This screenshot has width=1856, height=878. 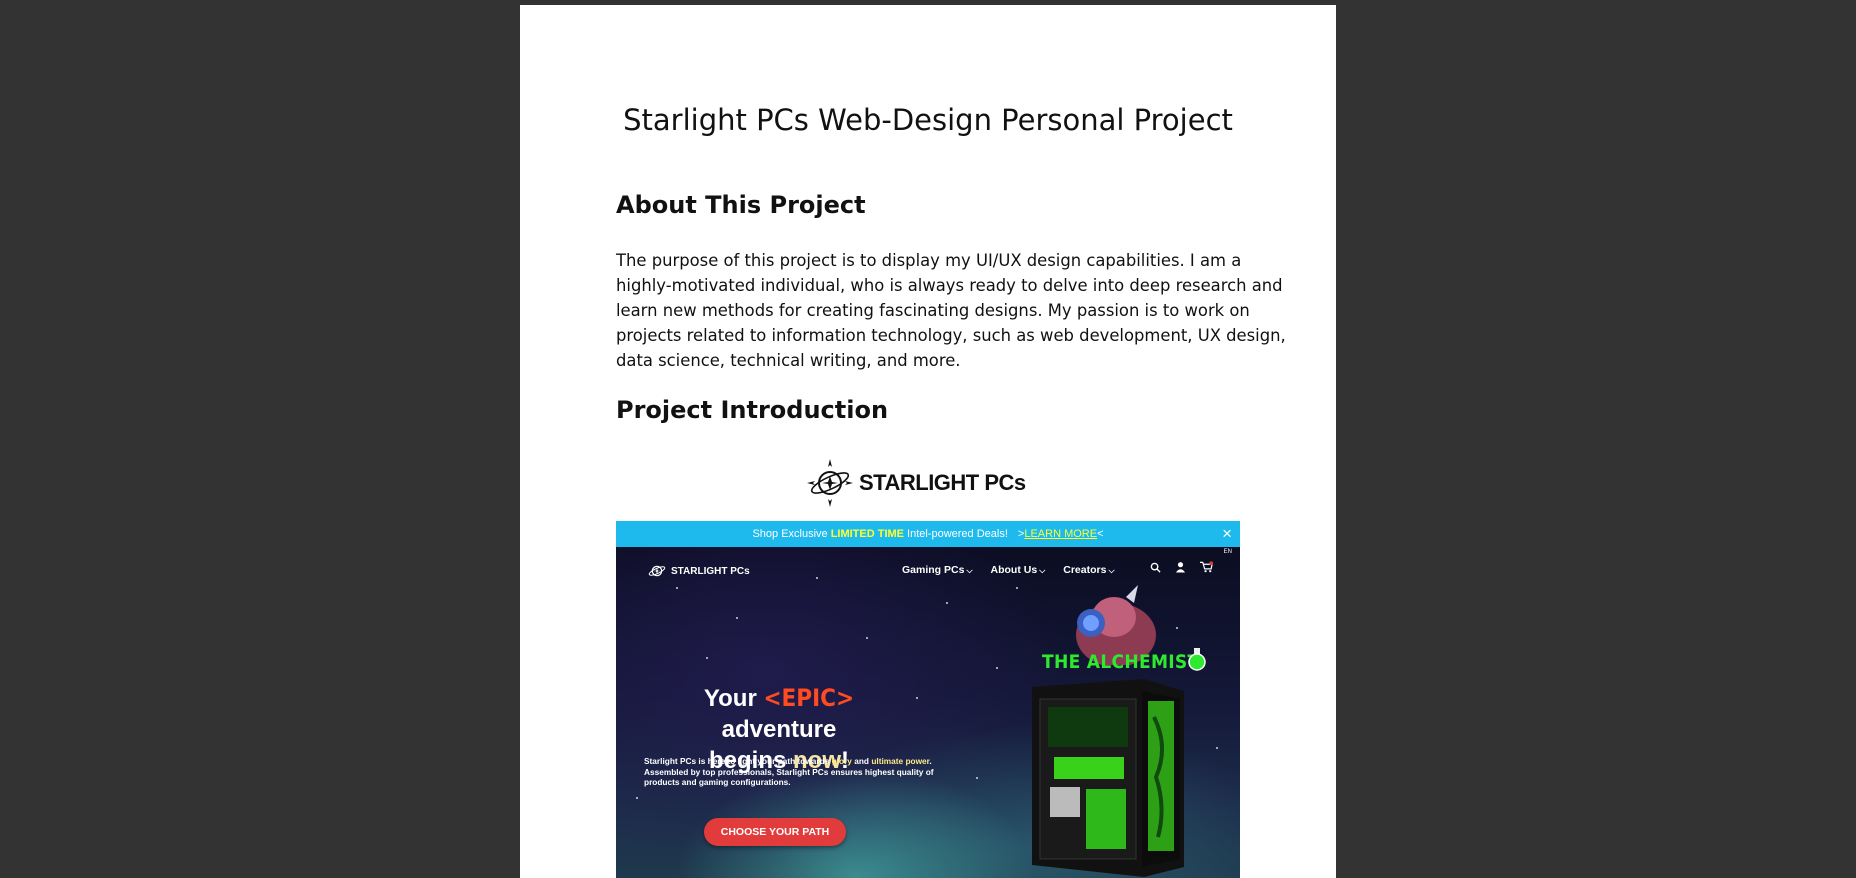 I want to click on nav-item-gaming-pcs: Gaming PCs ⌵, so click(x=937, y=570).